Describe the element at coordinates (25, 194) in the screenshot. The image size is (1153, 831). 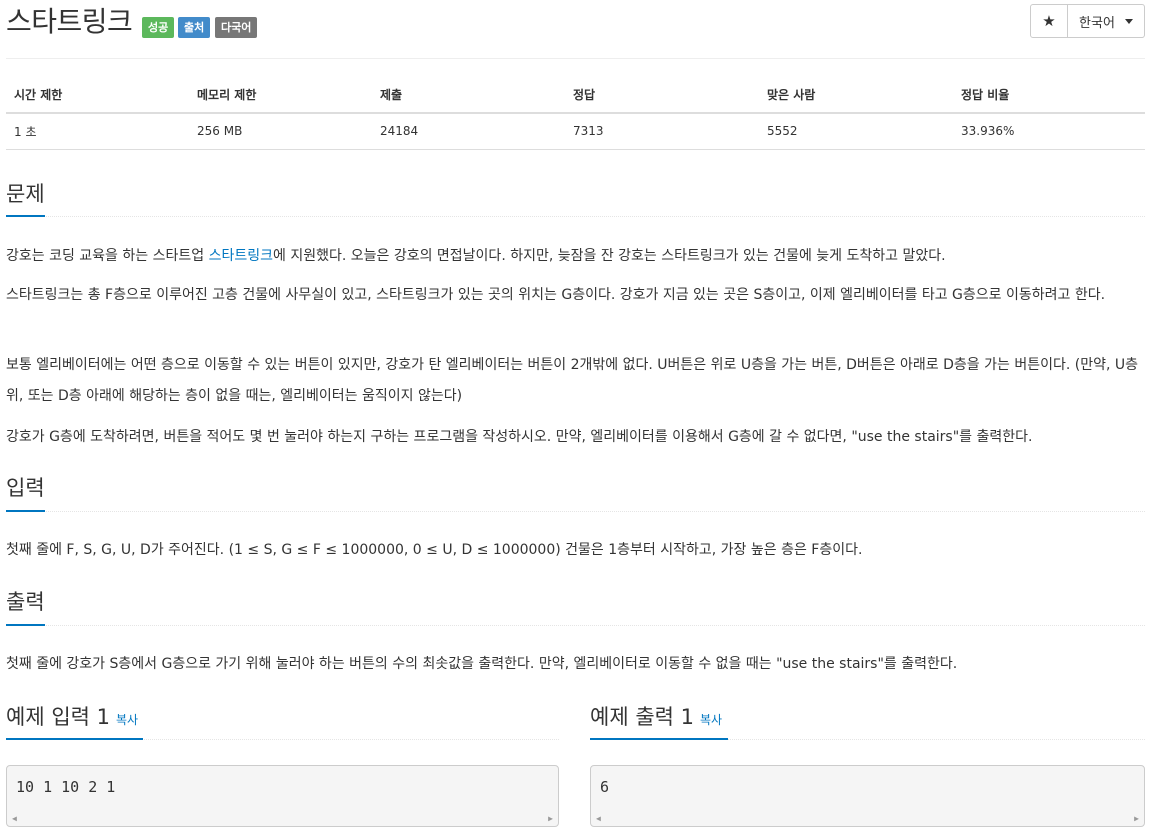
I see `problem-heading: 문제` at that location.